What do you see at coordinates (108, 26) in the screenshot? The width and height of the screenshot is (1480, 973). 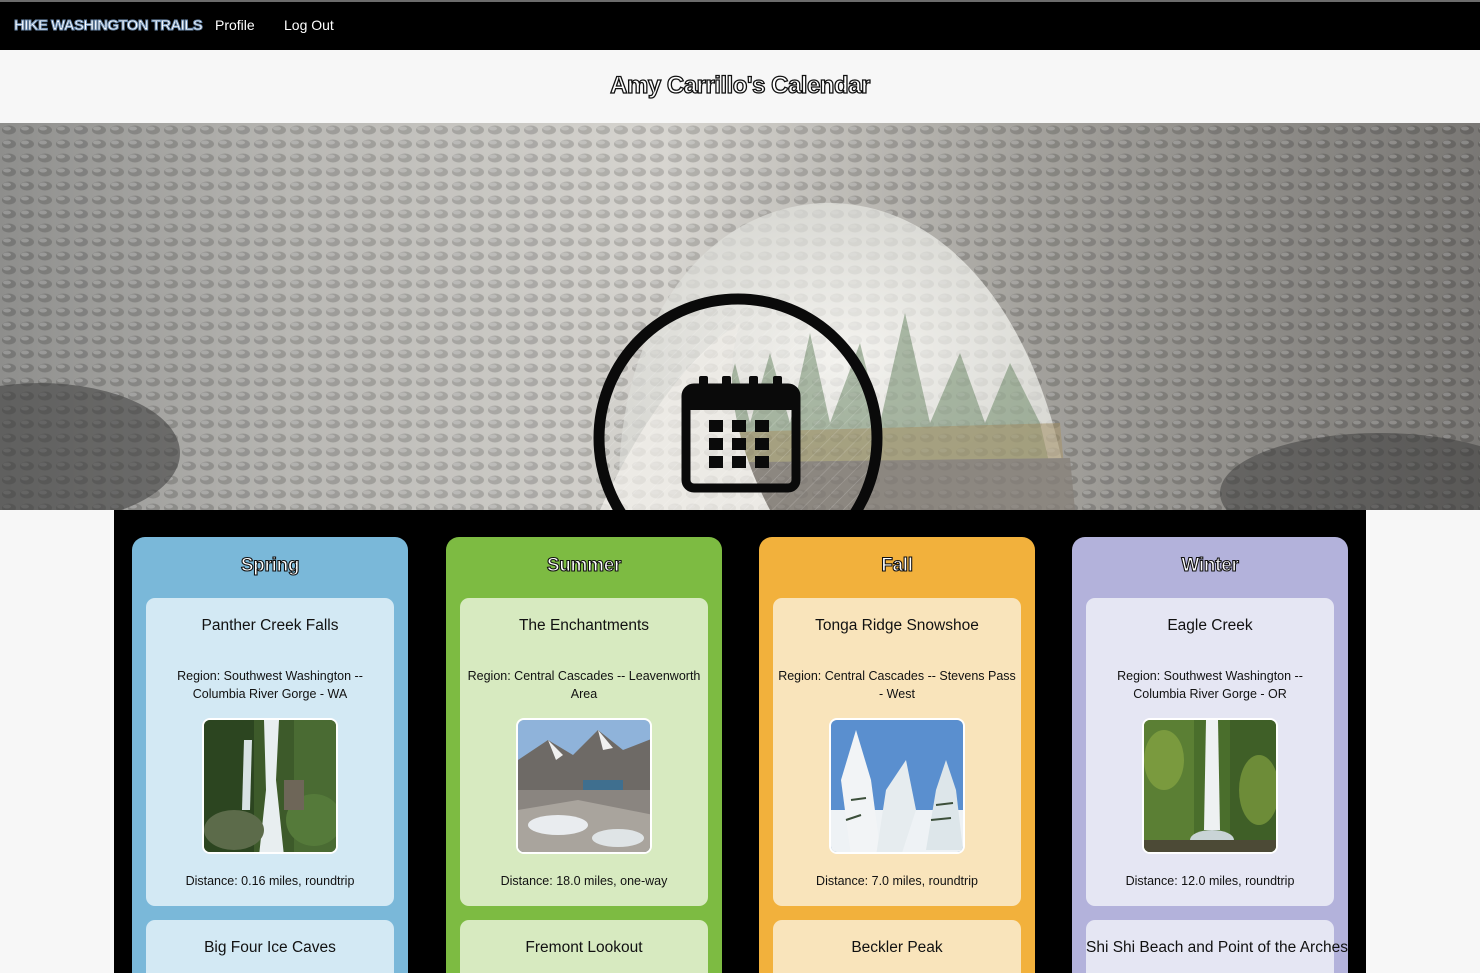 I see `brand-logo-link: HIKE WASHINGTON TRAILS` at bounding box center [108, 26].